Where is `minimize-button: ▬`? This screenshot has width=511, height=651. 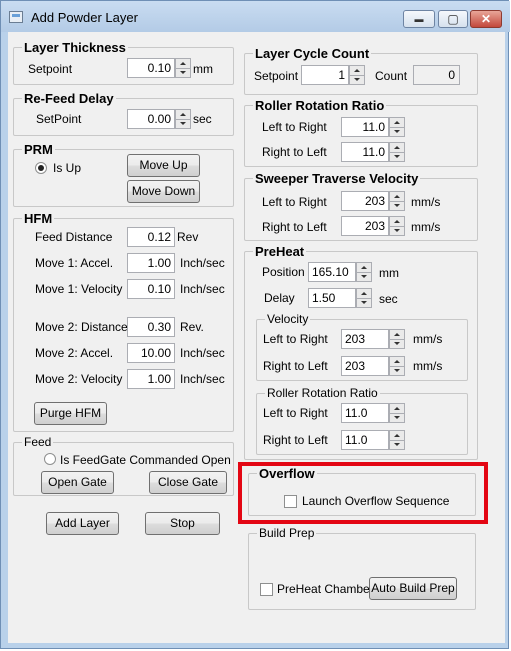
minimize-button: ▬ is located at coordinates (419, 19).